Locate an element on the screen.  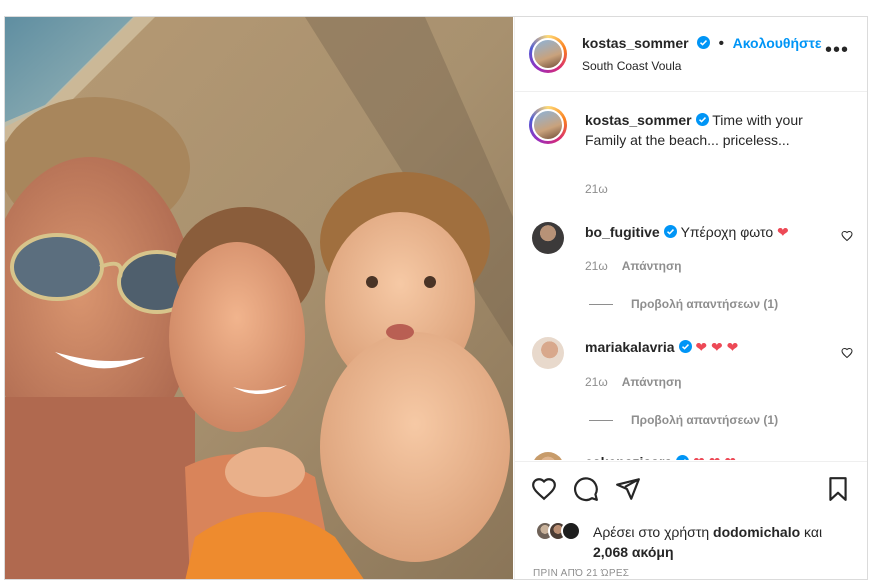
comment-username: mariakalavria is located at coordinates (630, 347).